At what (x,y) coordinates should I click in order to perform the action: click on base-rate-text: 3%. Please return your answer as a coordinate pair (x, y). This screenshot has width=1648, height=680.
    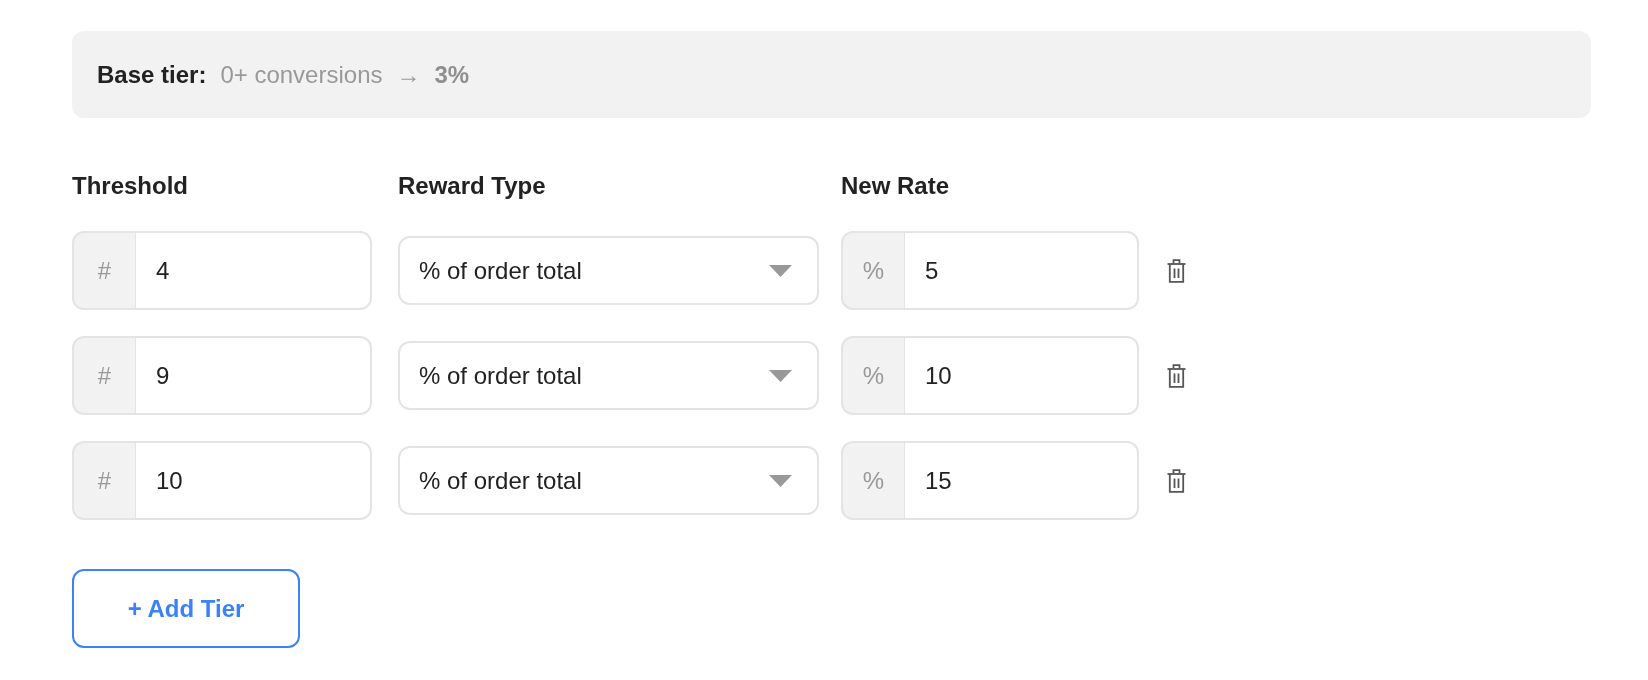
    Looking at the image, I should click on (452, 74).